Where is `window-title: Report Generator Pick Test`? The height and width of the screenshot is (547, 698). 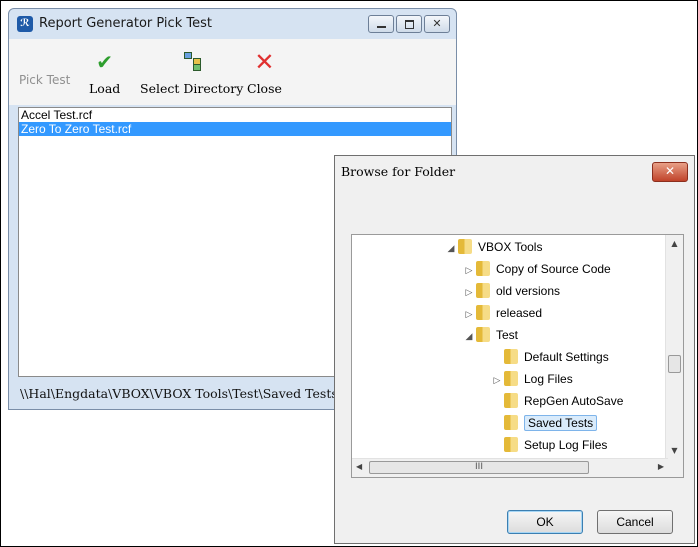 window-title: Report Generator Pick Test is located at coordinates (125, 23).